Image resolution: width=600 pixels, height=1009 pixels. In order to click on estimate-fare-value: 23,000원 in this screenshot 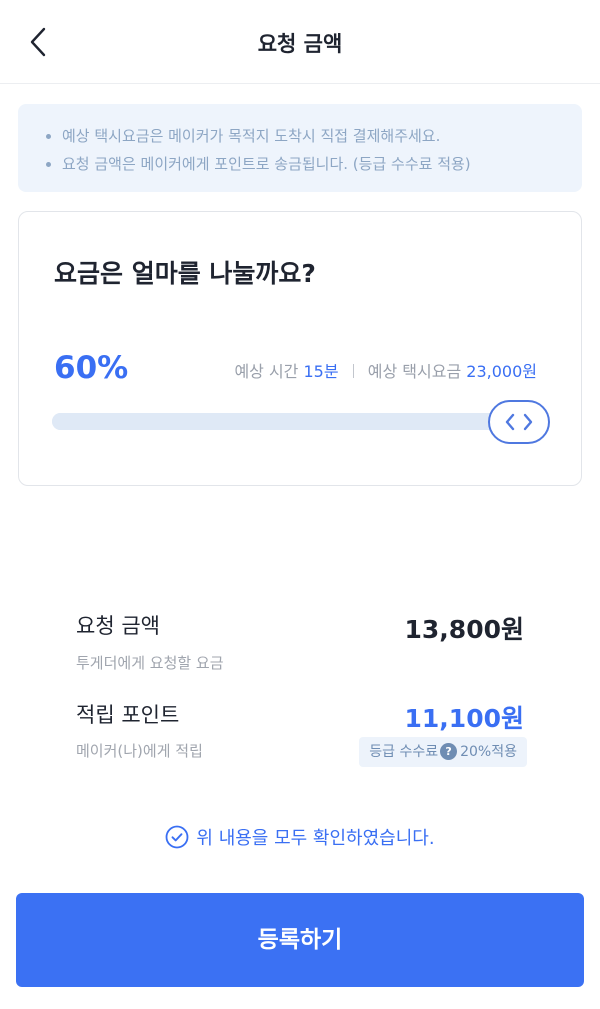, I will do `click(501, 371)`.